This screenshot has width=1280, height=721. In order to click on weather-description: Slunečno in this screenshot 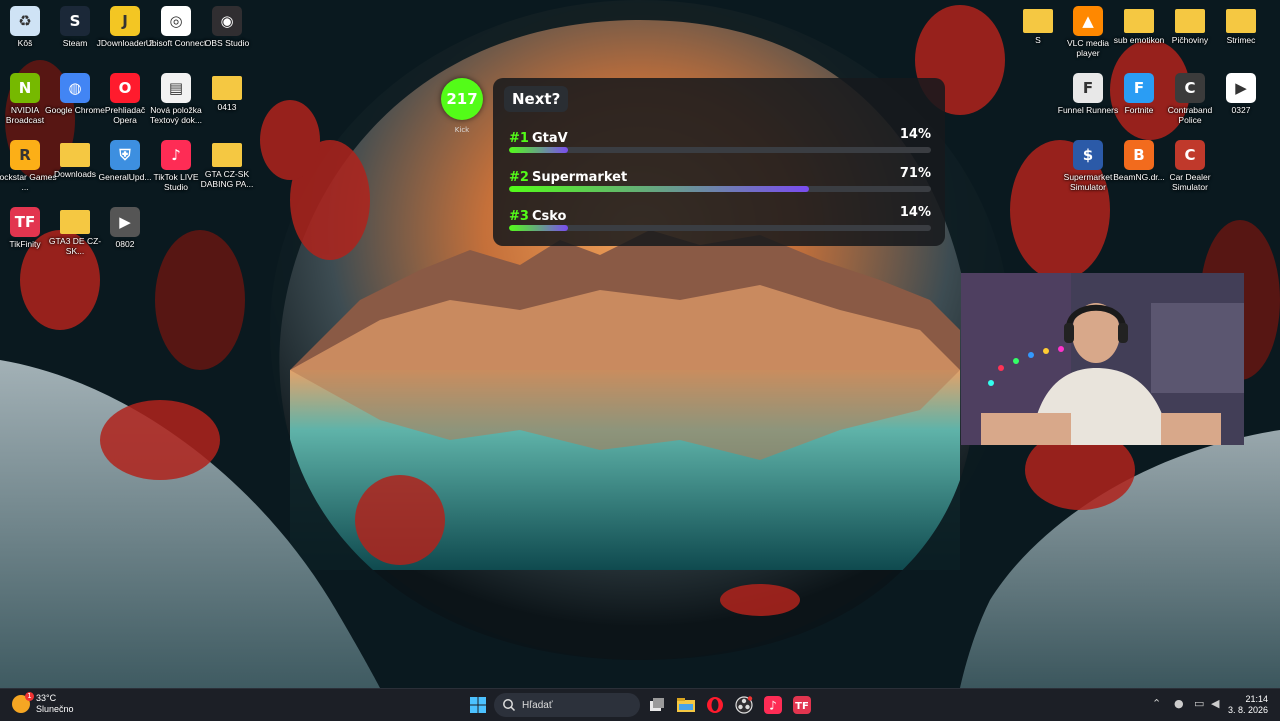, I will do `click(55, 709)`.